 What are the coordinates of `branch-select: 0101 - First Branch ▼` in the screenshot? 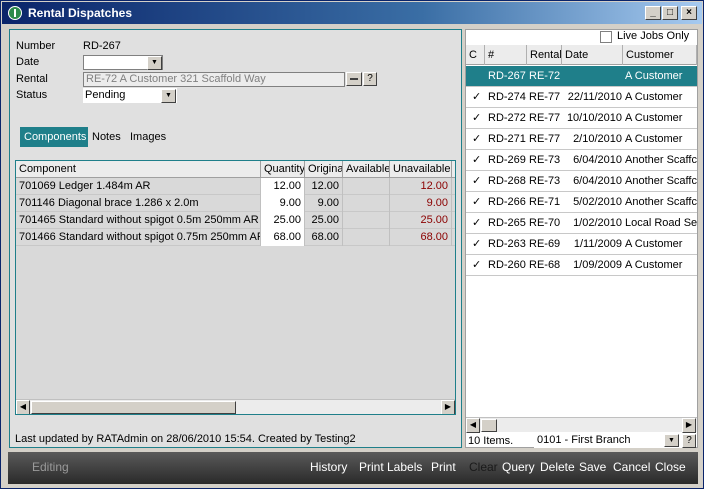 It's located at (608, 441).